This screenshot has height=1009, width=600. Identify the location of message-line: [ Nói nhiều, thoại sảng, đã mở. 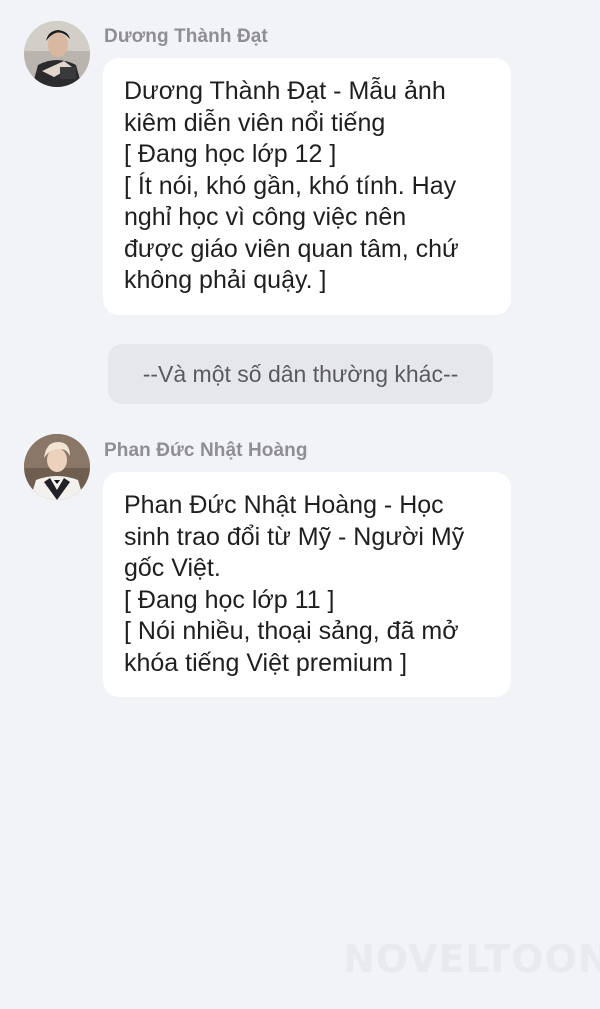
(291, 631).